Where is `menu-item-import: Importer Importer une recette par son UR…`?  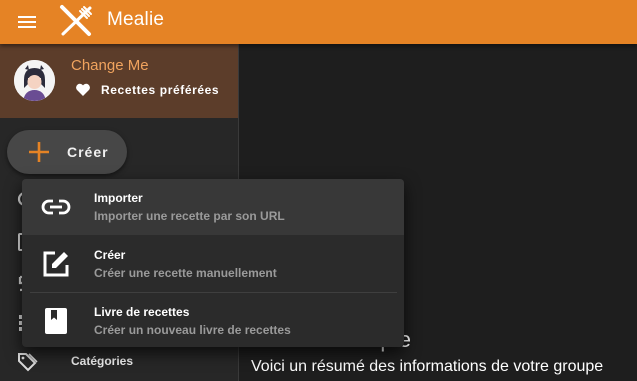 menu-item-import: Importer Importer une recette par son UR… is located at coordinates (213, 207).